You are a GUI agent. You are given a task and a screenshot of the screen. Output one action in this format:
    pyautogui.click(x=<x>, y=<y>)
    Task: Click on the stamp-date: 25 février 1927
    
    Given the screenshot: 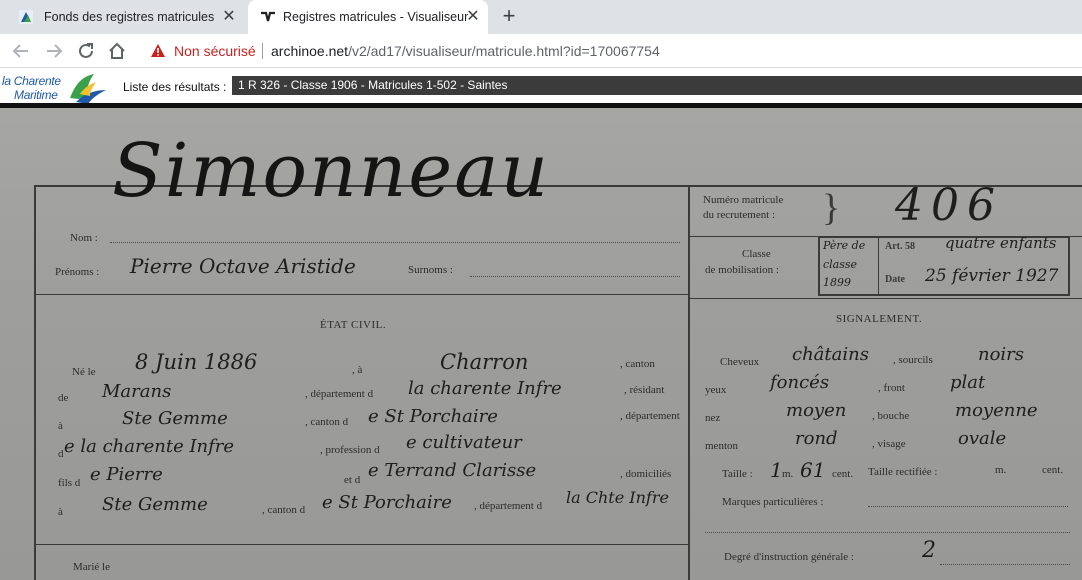 What is the action you would take?
    pyautogui.click(x=992, y=276)
    